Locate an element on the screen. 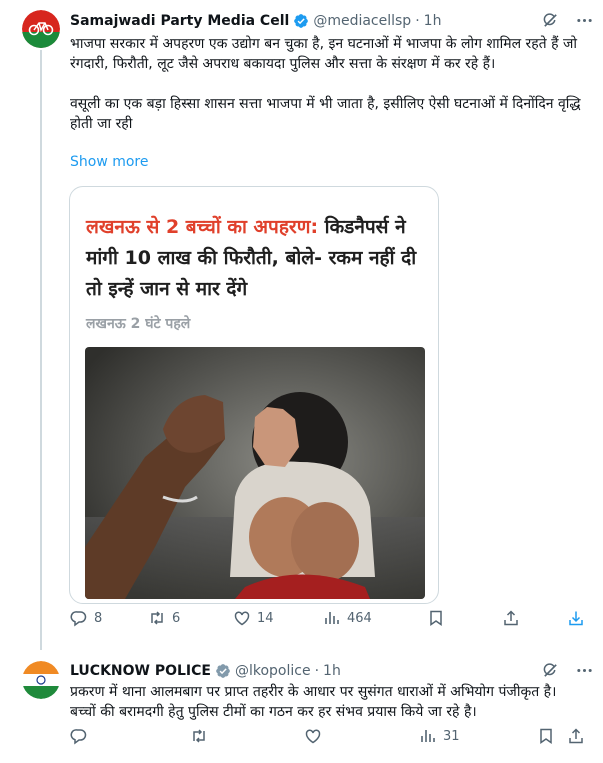  like-button is located at coordinates (313, 736).